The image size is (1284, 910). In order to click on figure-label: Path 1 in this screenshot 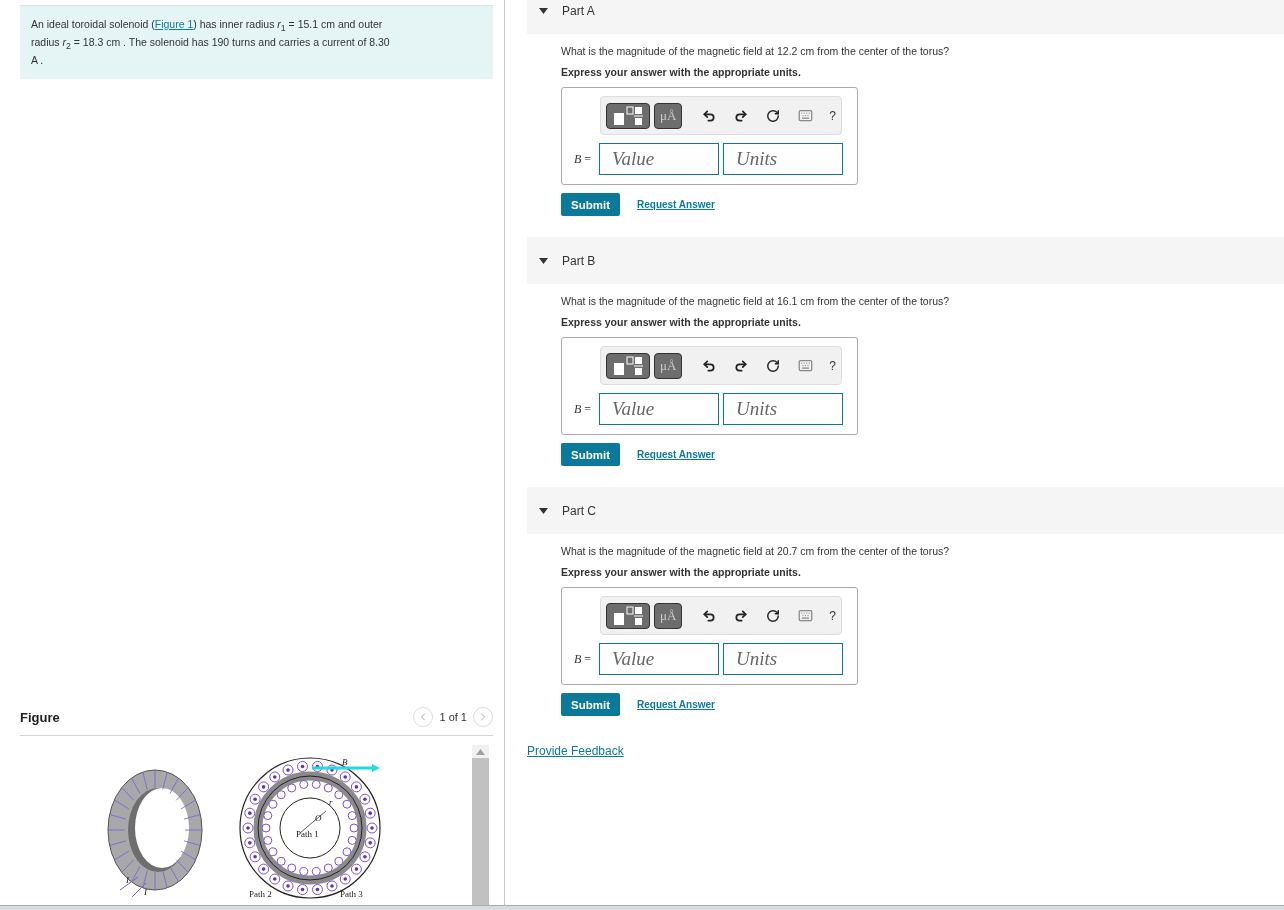, I will do `click(307, 834)`.